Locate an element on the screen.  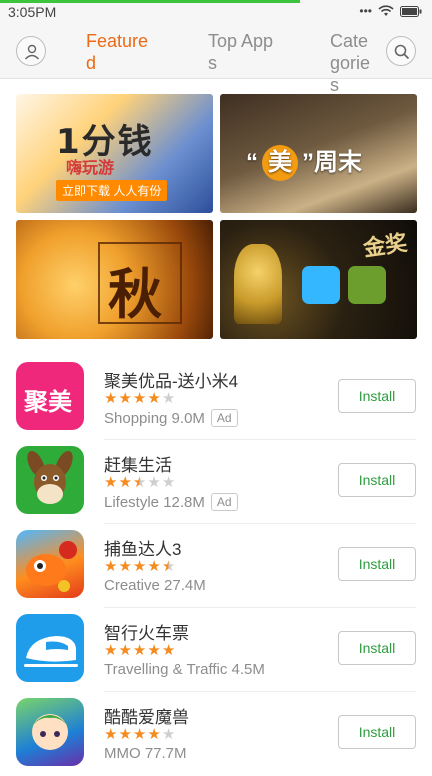
banner-quote-close: ”周末 is located at coordinates (332, 162).